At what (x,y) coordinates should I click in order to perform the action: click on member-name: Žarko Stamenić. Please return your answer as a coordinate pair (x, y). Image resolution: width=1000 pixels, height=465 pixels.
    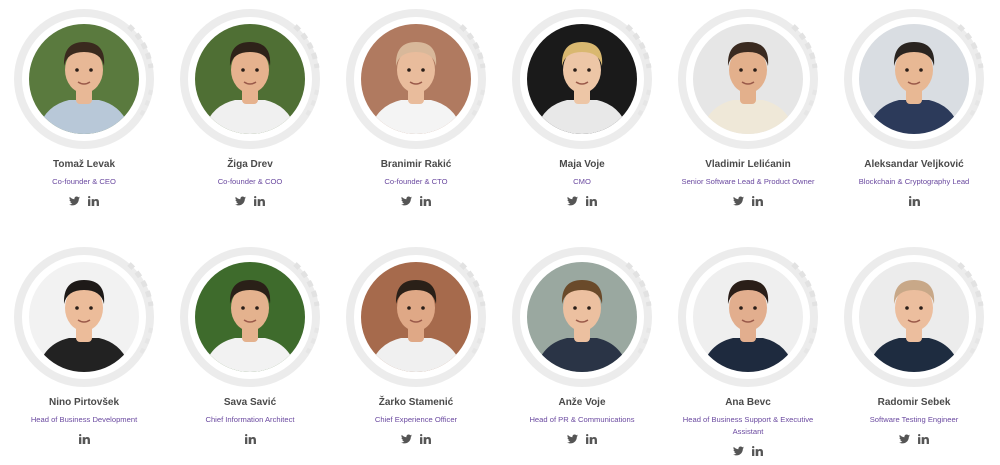
    Looking at the image, I should click on (416, 402).